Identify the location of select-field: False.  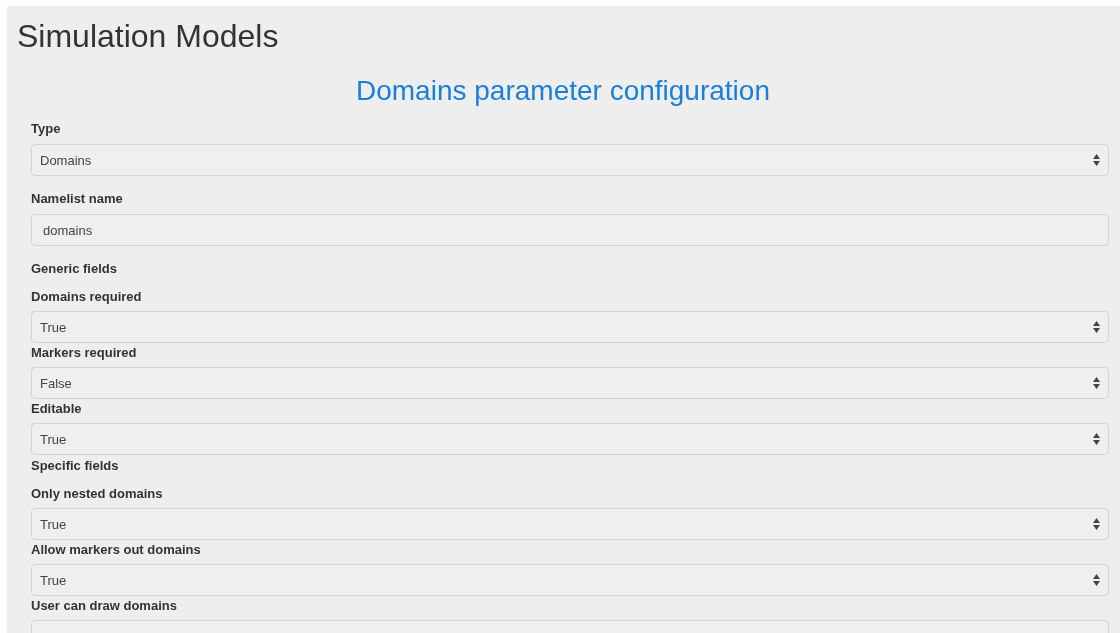
(570, 383).